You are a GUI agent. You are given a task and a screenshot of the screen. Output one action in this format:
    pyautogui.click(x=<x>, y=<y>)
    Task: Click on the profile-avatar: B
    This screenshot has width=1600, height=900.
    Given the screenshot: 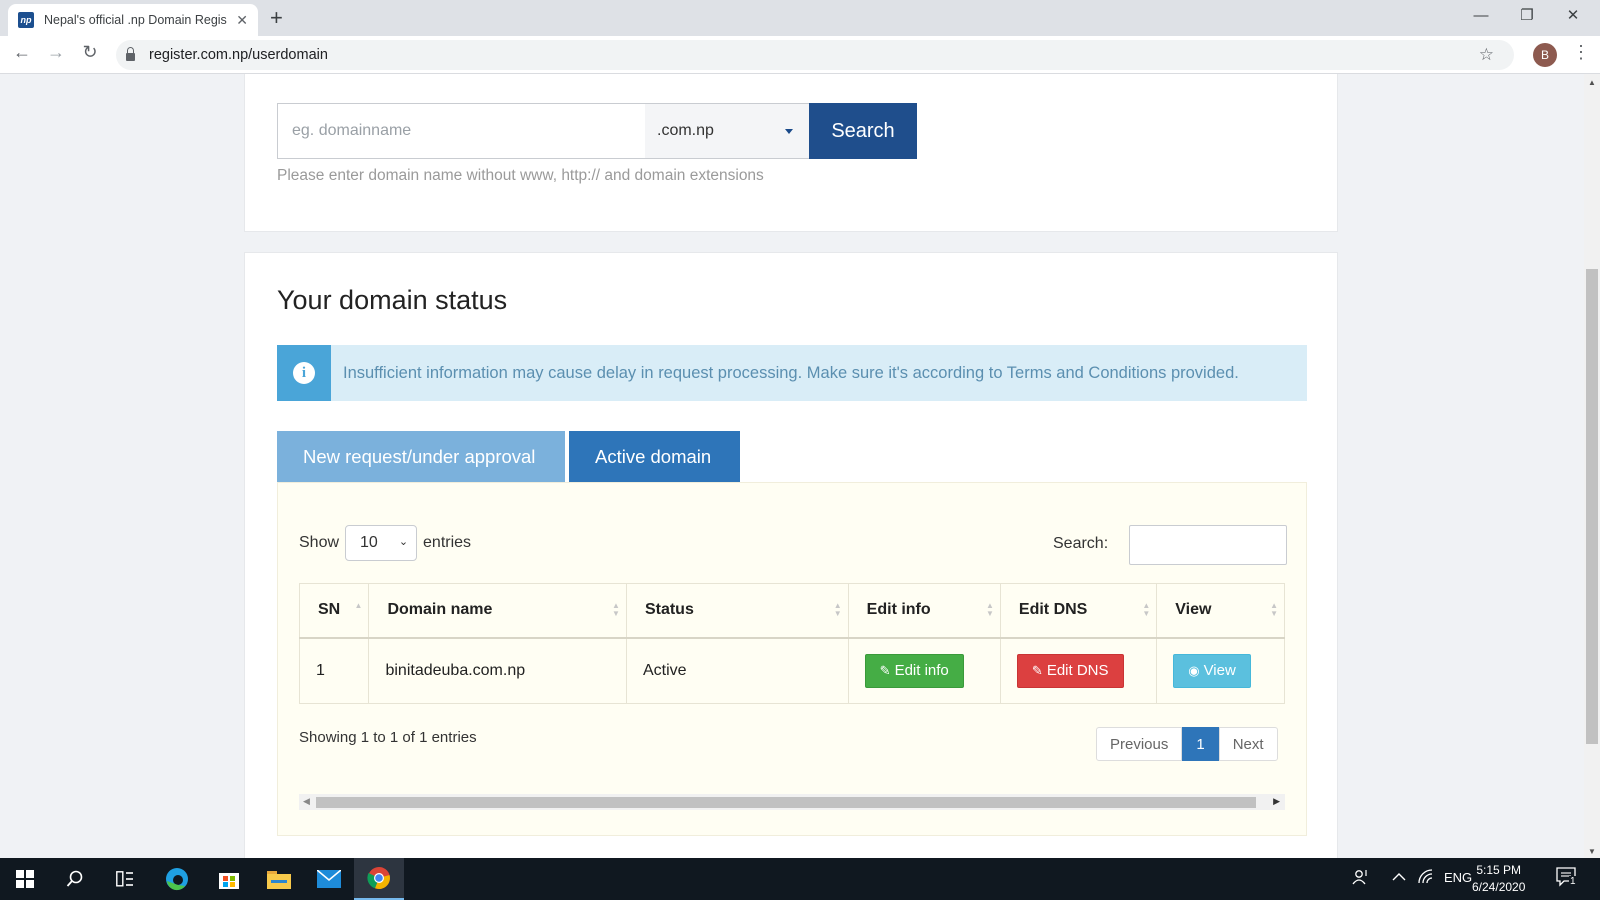 What is the action you would take?
    pyautogui.click(x=1545, y=55)
    